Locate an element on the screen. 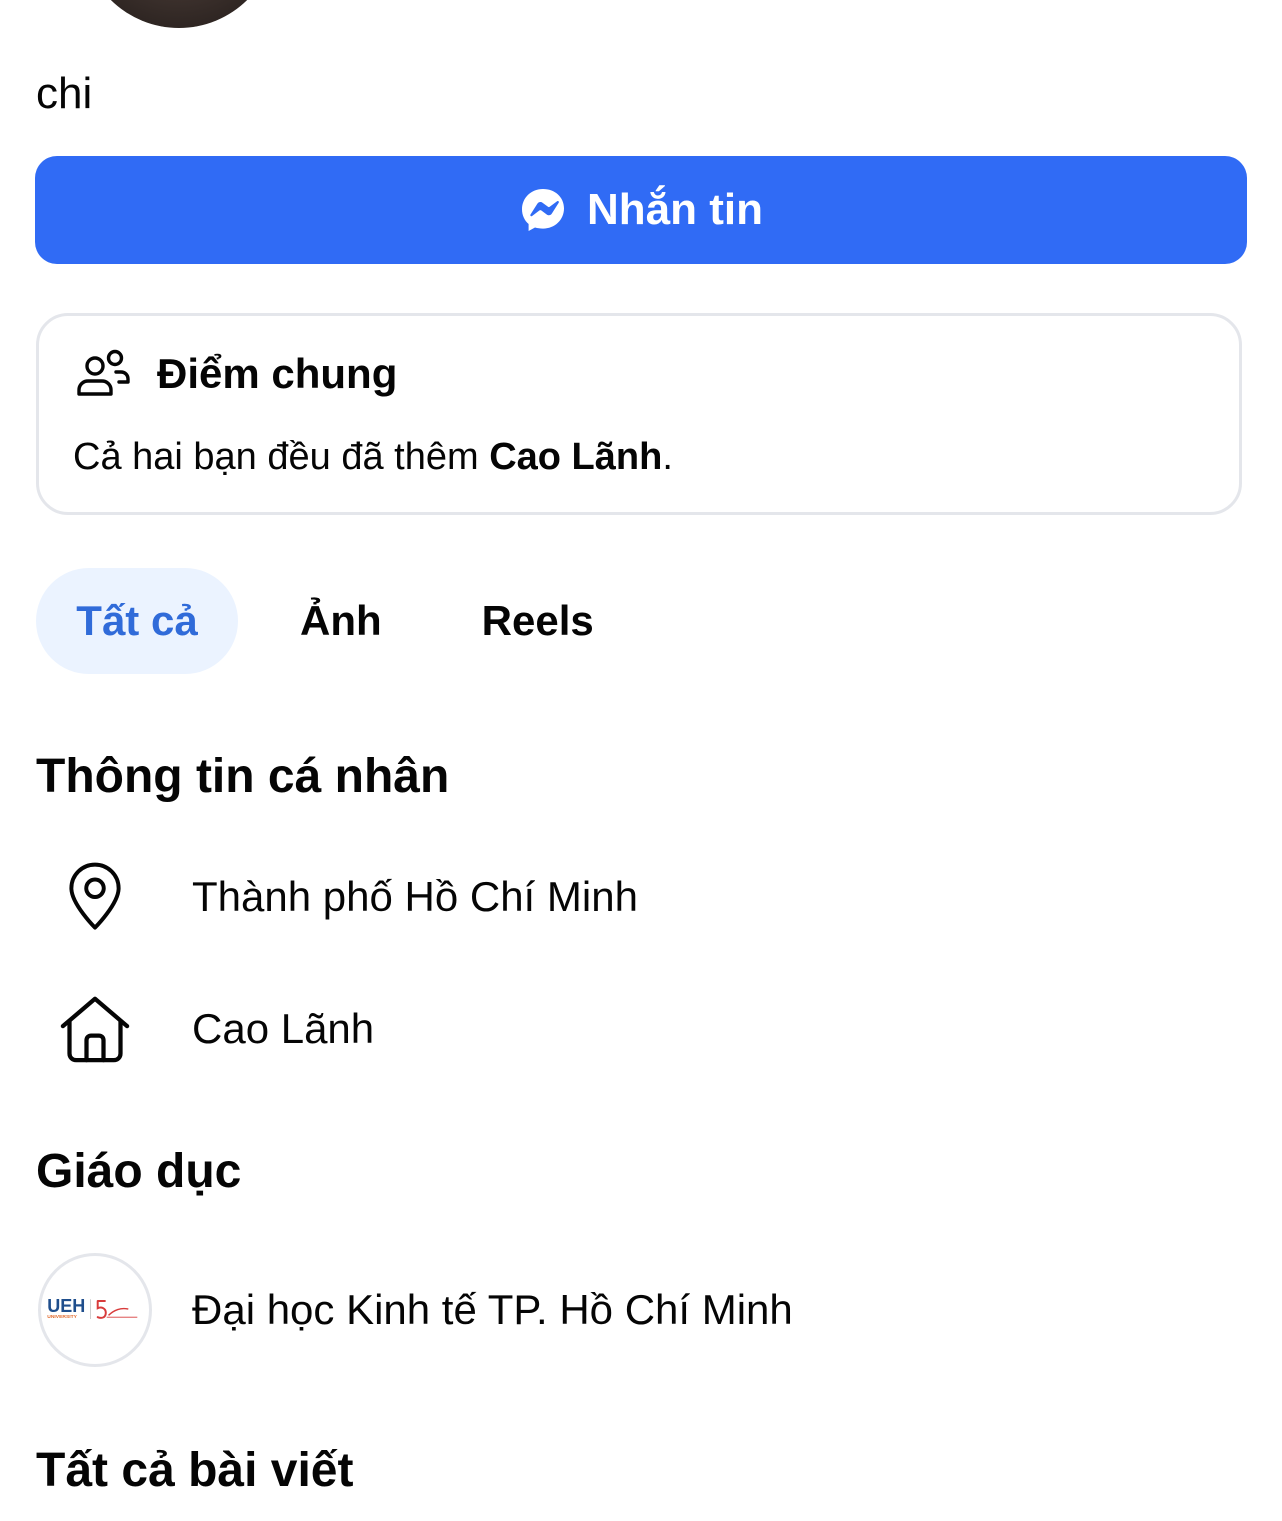  message-button-label: Nhắn tin is located at coordinates (675, 209).